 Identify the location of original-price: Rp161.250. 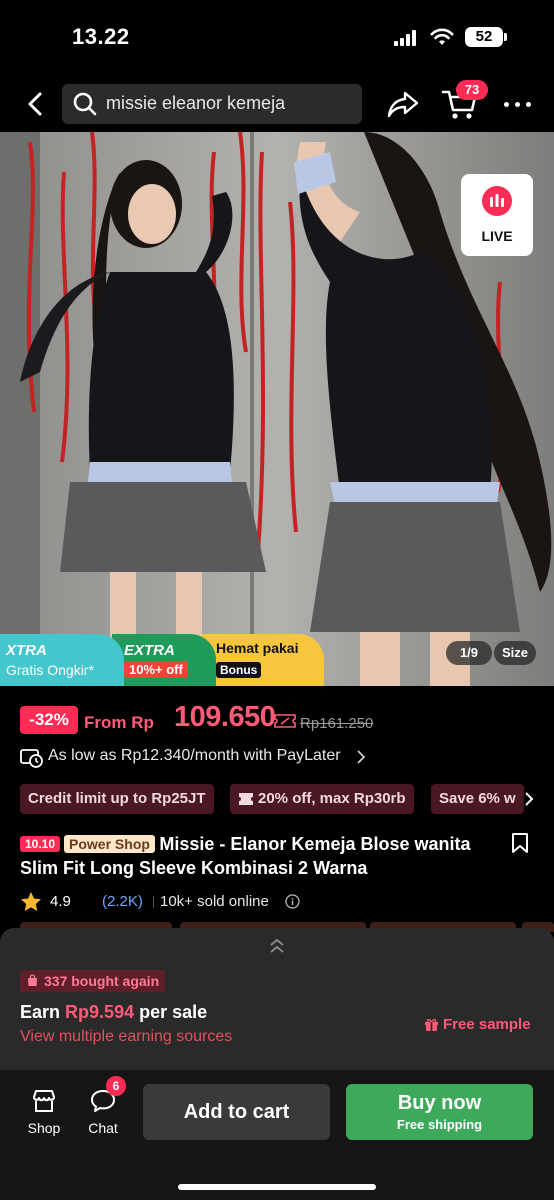
(337, 723).